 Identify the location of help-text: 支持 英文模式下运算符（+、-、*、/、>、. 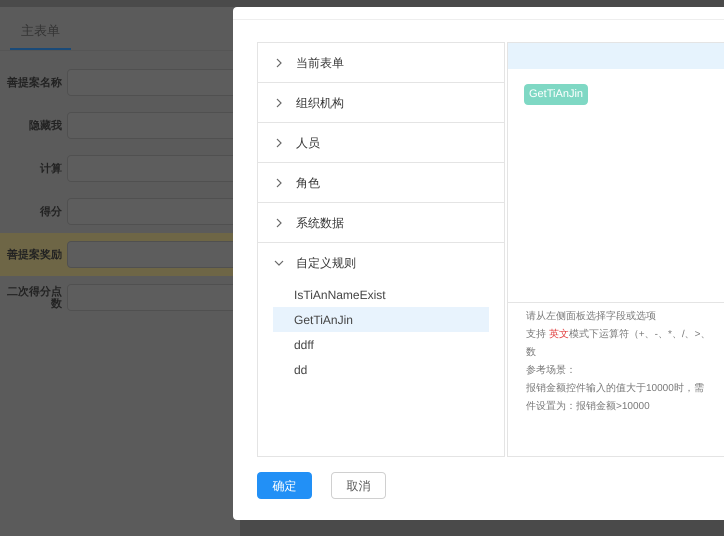
(619, 335).